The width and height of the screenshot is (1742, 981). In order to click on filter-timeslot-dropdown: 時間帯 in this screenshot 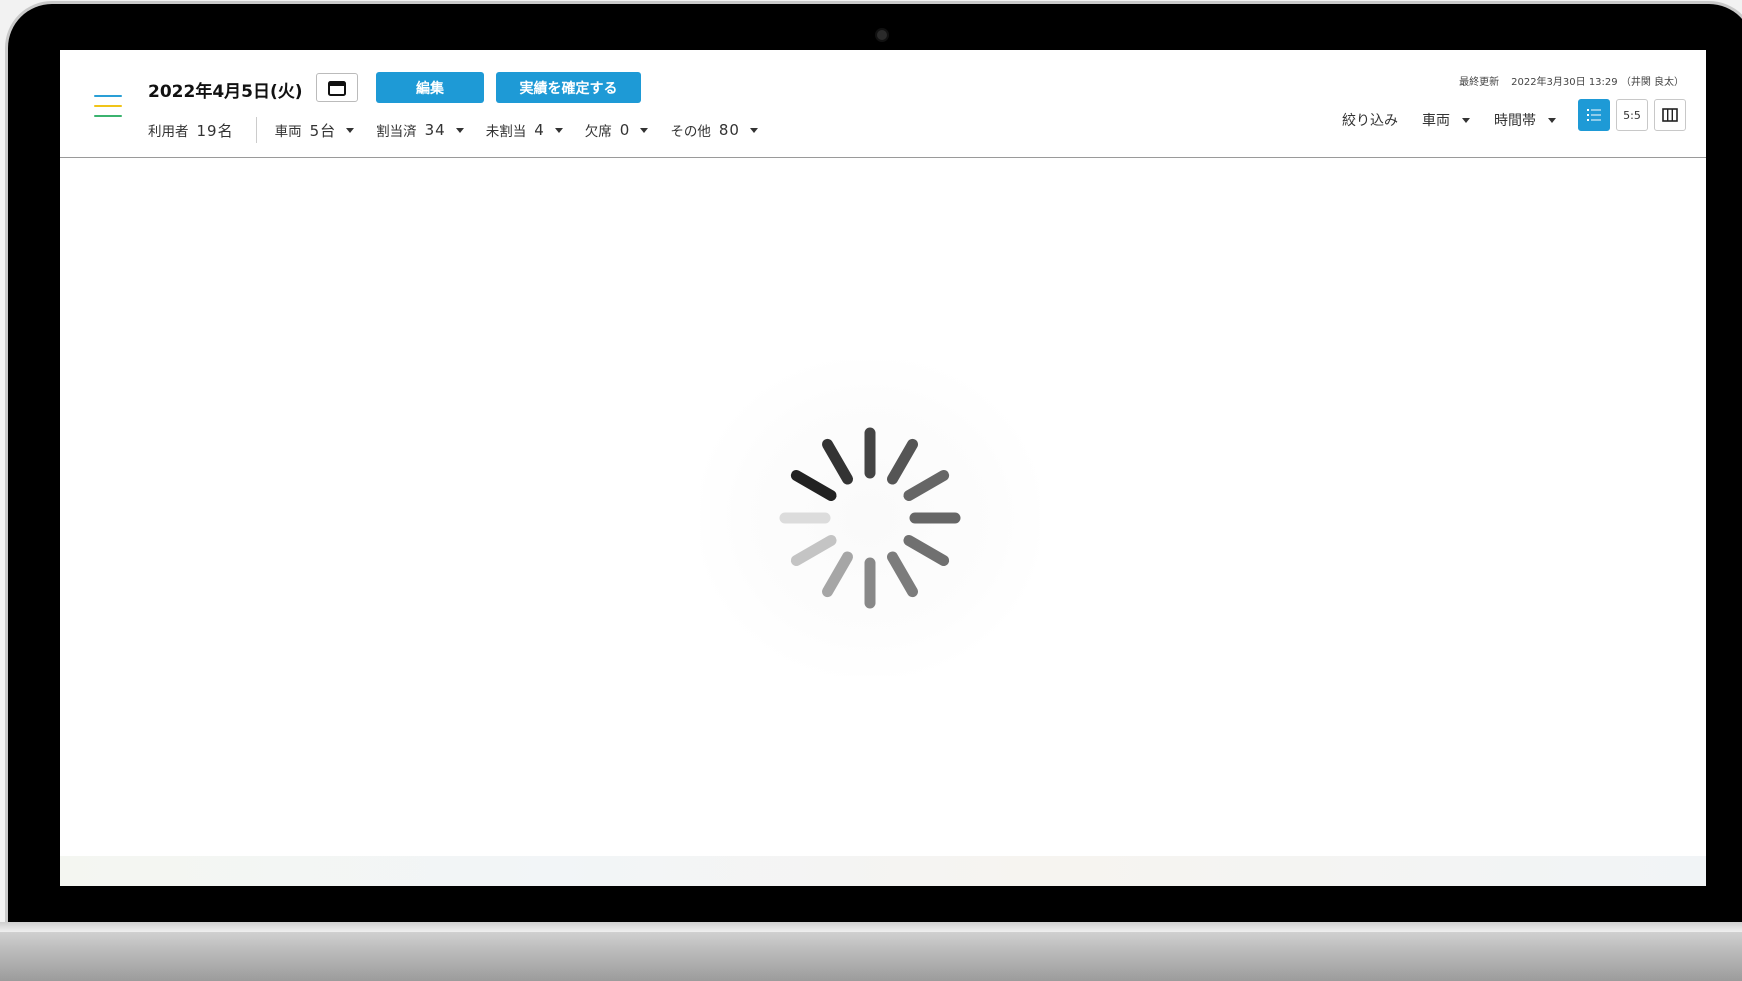, I will do `click(1525, 120)`.